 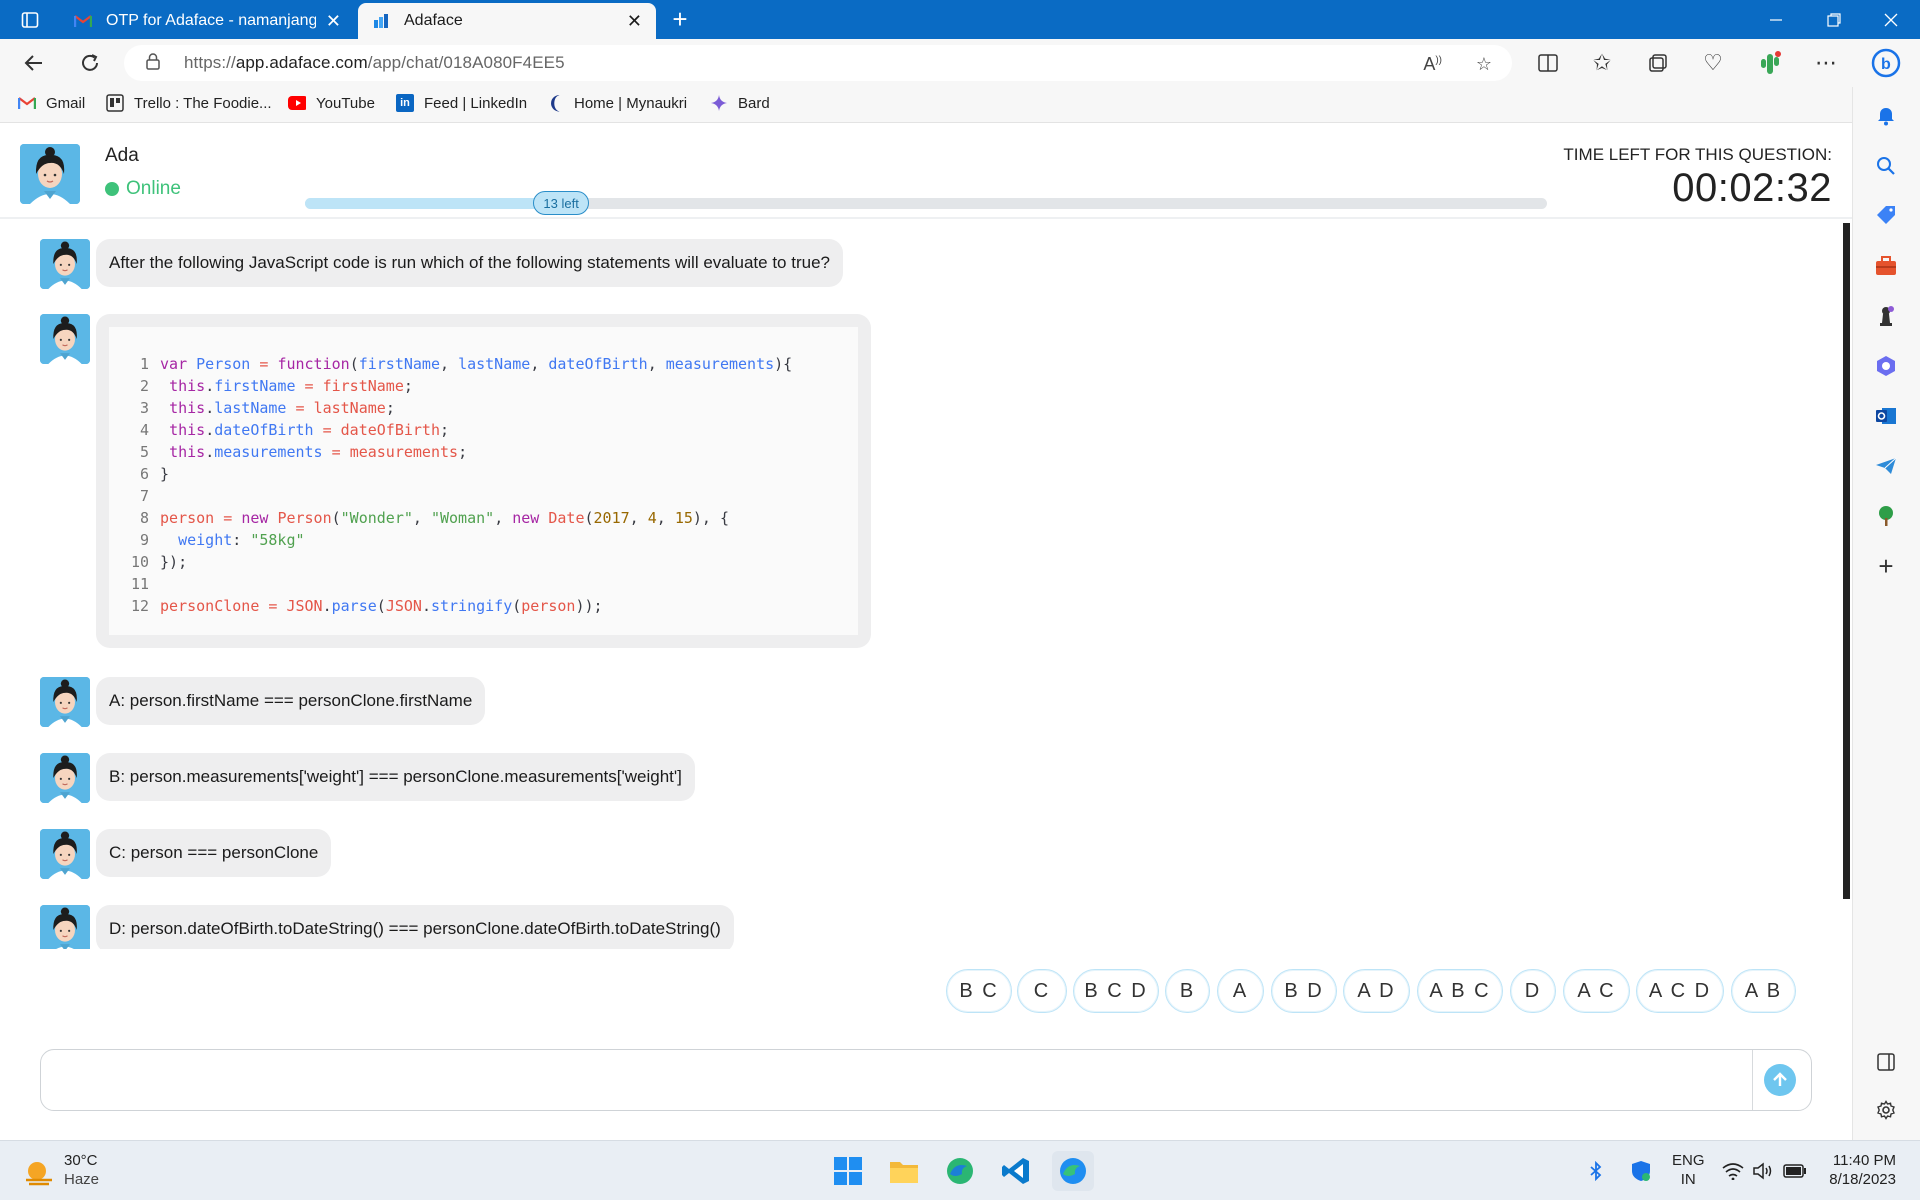 What do you see at coordinates (1886, 166) in the screenshot?
I see `search-icon` at bounding box center [1886, 166].